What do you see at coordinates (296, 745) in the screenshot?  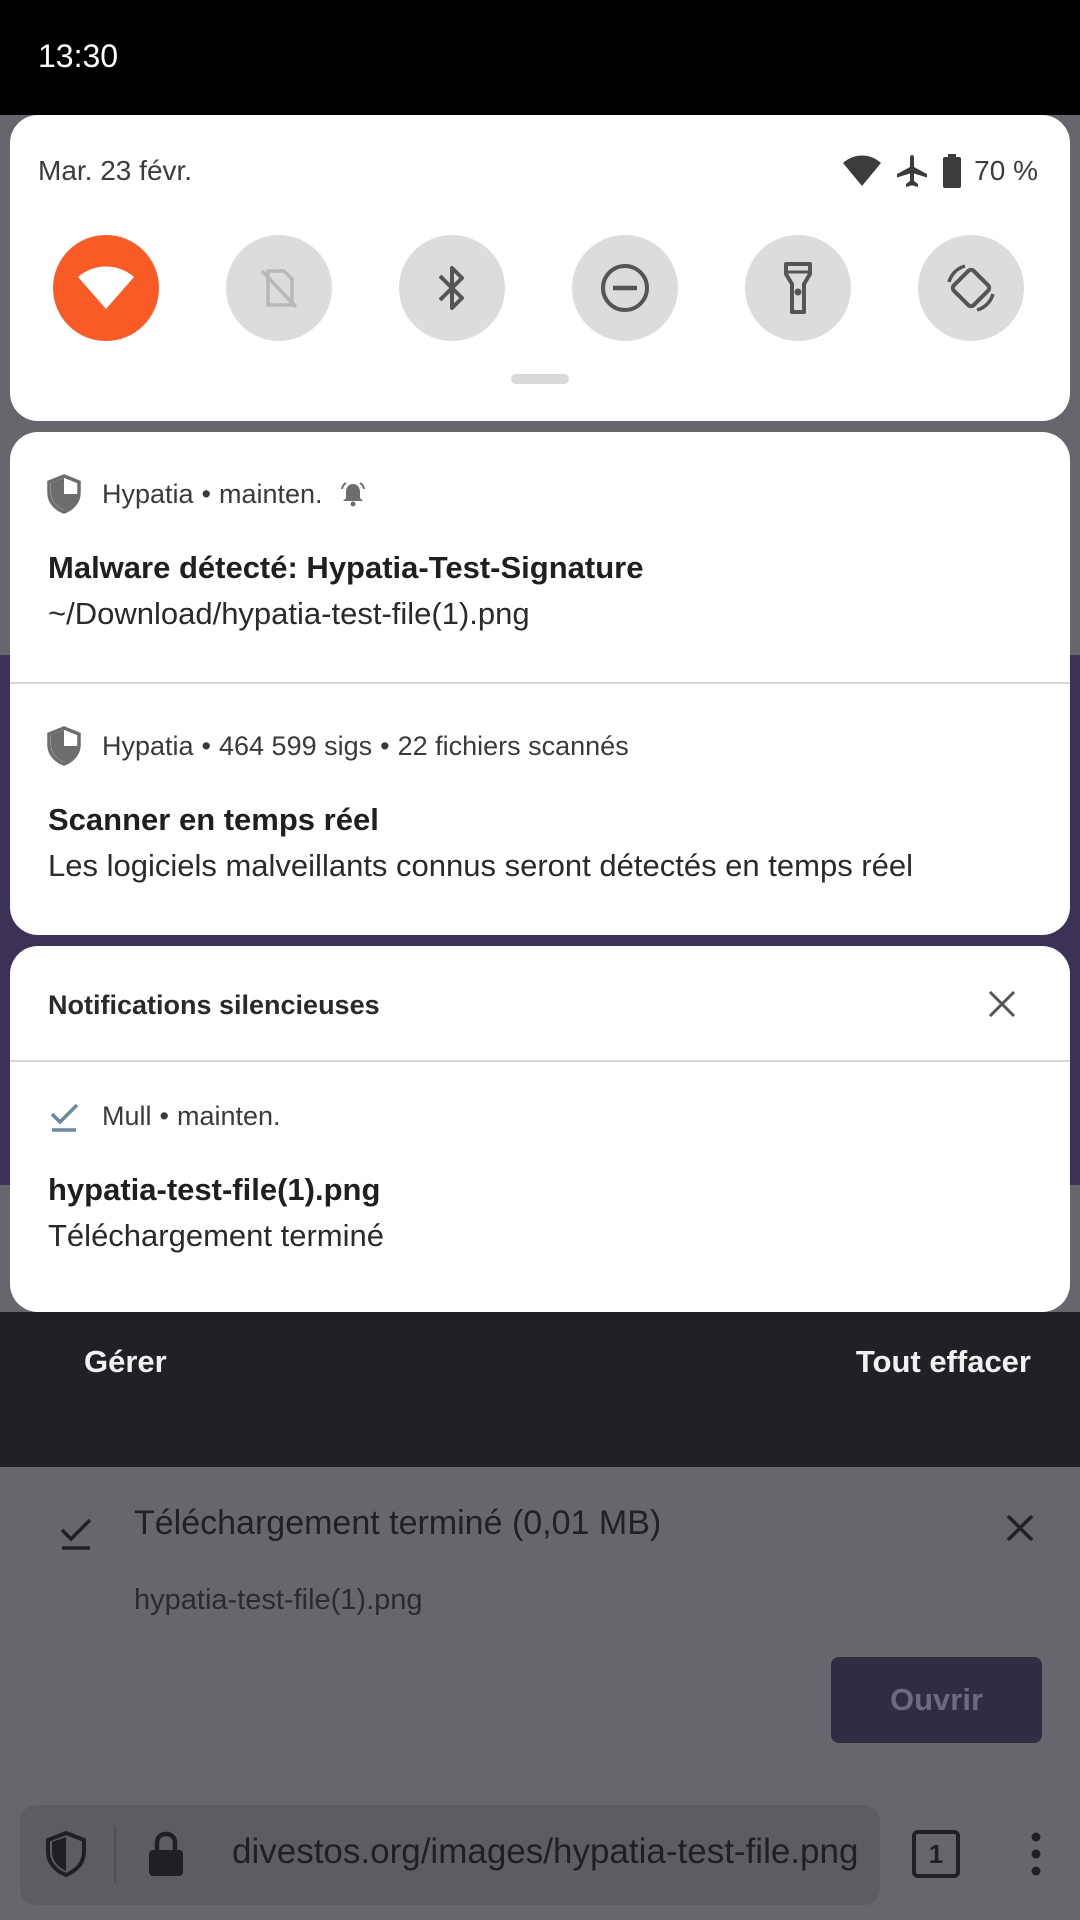 I see `signature-count: 464 599 sigs` at bounding box center [296, 745].